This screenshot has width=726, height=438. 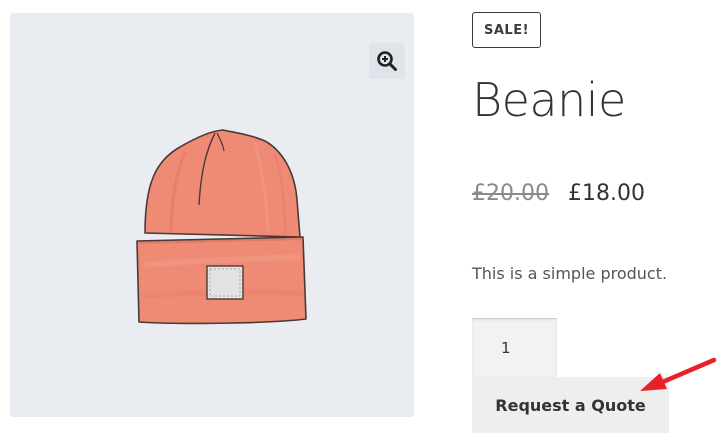 I want to click on product-title: Beanie, so click(x=549, y=100).